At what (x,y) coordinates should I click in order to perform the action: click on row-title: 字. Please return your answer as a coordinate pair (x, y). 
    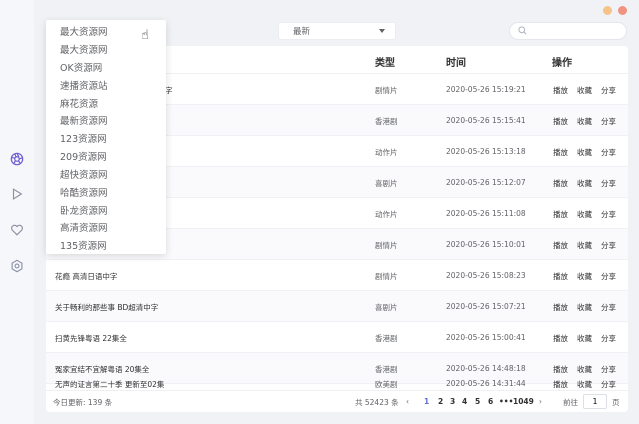
    Looking at the image, I should click on (169, 90).